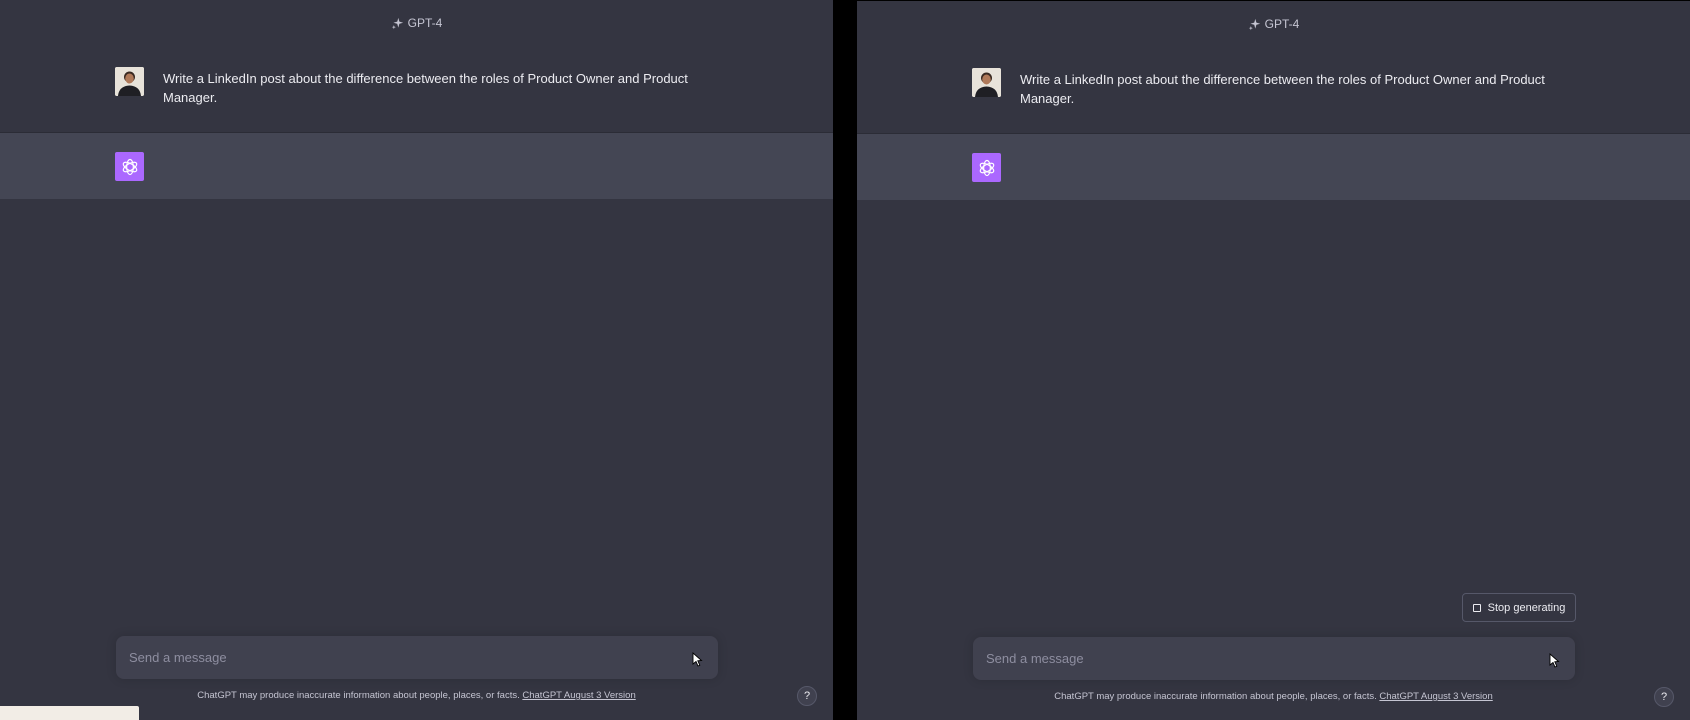 The width and height of the screenshot is (1690, 720). I want to click on stop-generating-button: Stop generating, so click(1519, 607).